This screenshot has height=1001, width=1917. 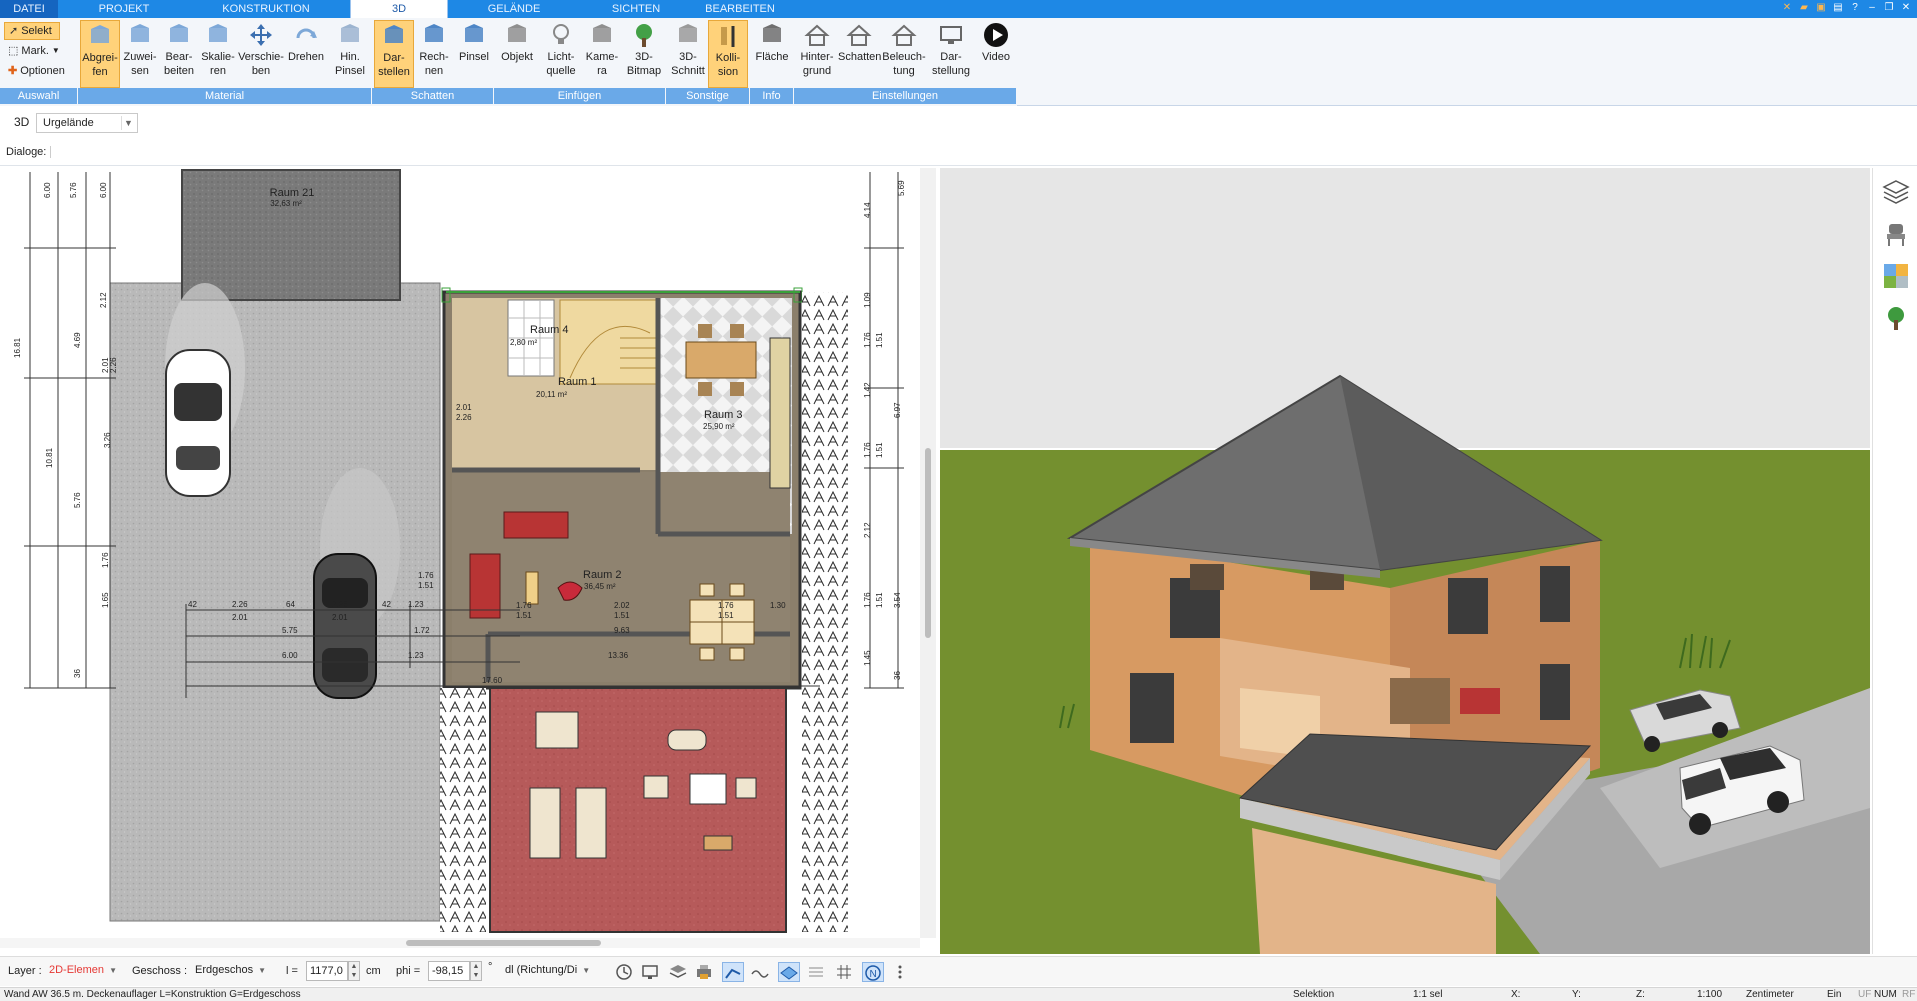 What do you see at coordinates (625, 972) in the screenshot?
I see `clock-icon` at bounding box center [625, 972].